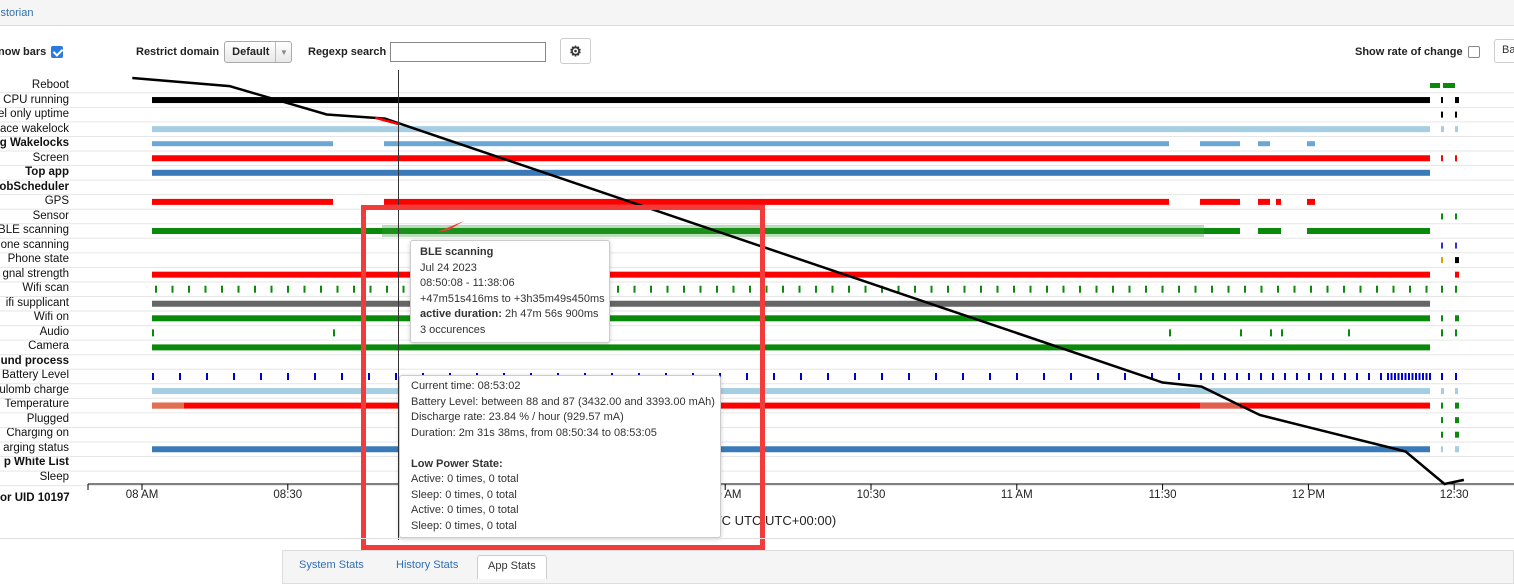 Image resolution: width=1514 pixels, height=584 pixels. Describe the element at coordinates (1308, 495) in the screenshot. I see `x-tick-label: 12 PM` at that location.